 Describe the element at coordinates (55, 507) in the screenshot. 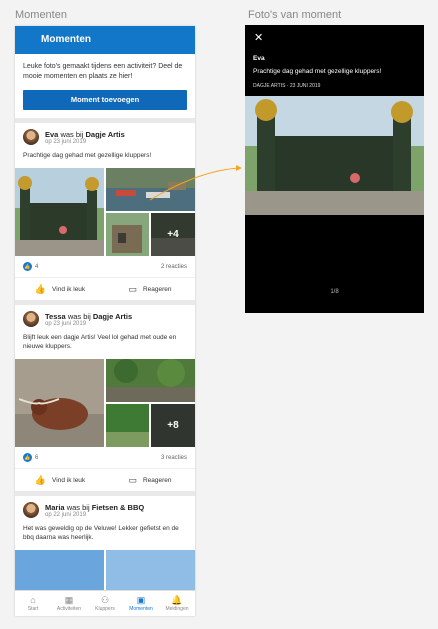

I see `author-name: Maria` at that location.